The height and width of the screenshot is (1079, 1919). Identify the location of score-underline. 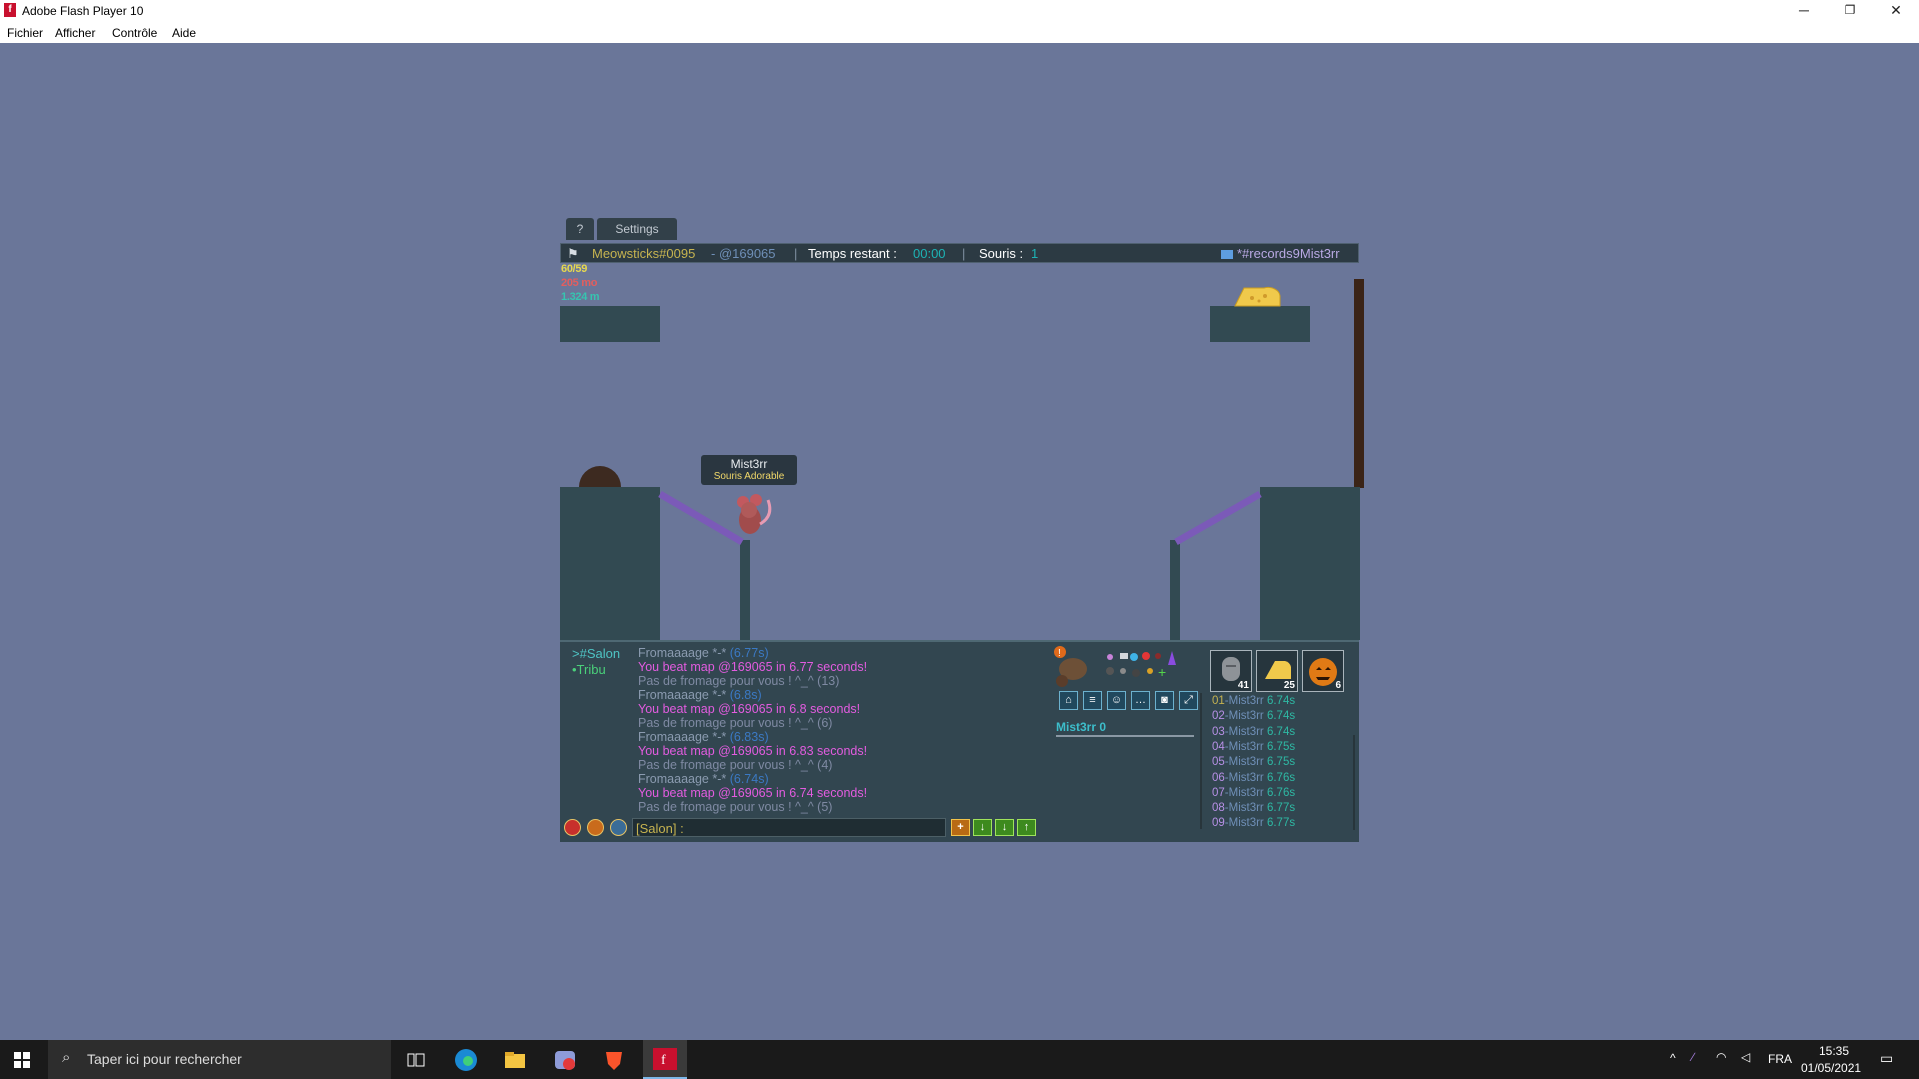
(1125, 736).